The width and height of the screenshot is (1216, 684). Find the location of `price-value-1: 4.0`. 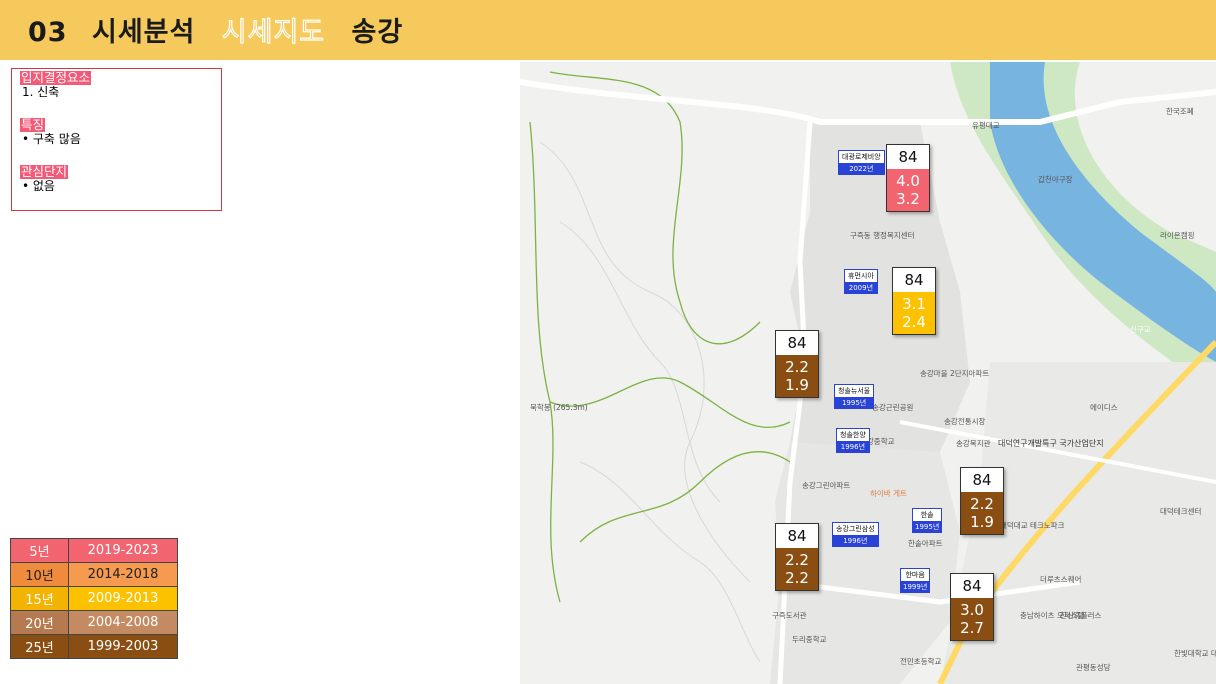

price-value-1: 4.0 is located at coordinates (908, 181).